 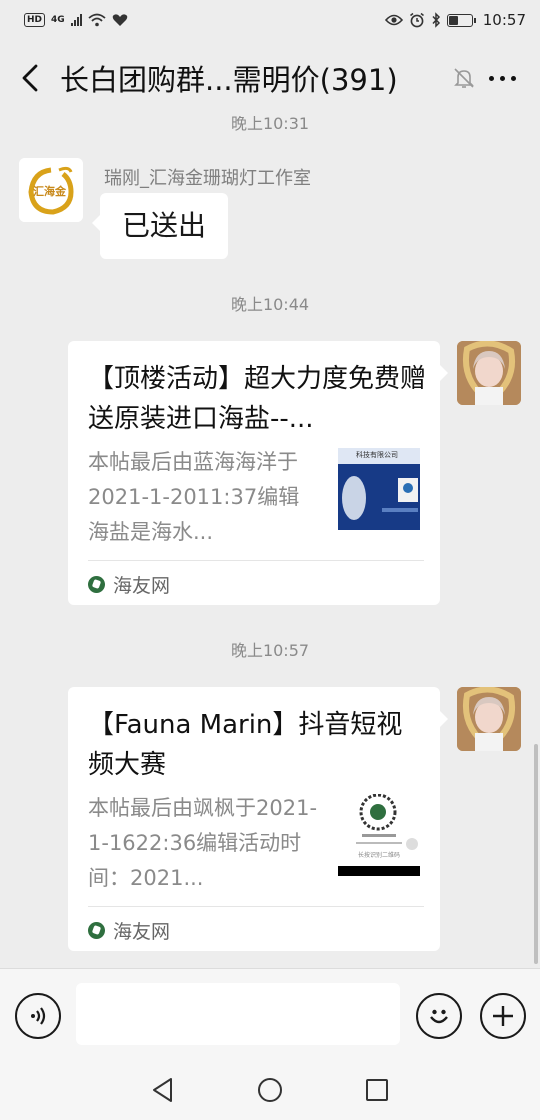 I want to click on eye-icon, so click(x=393, y=20).